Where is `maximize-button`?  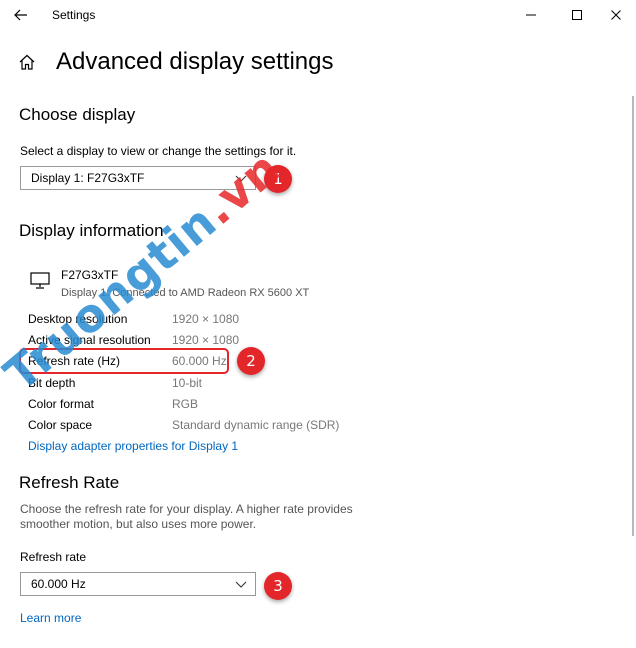 maximize-button is located at coordinates (577, 15).